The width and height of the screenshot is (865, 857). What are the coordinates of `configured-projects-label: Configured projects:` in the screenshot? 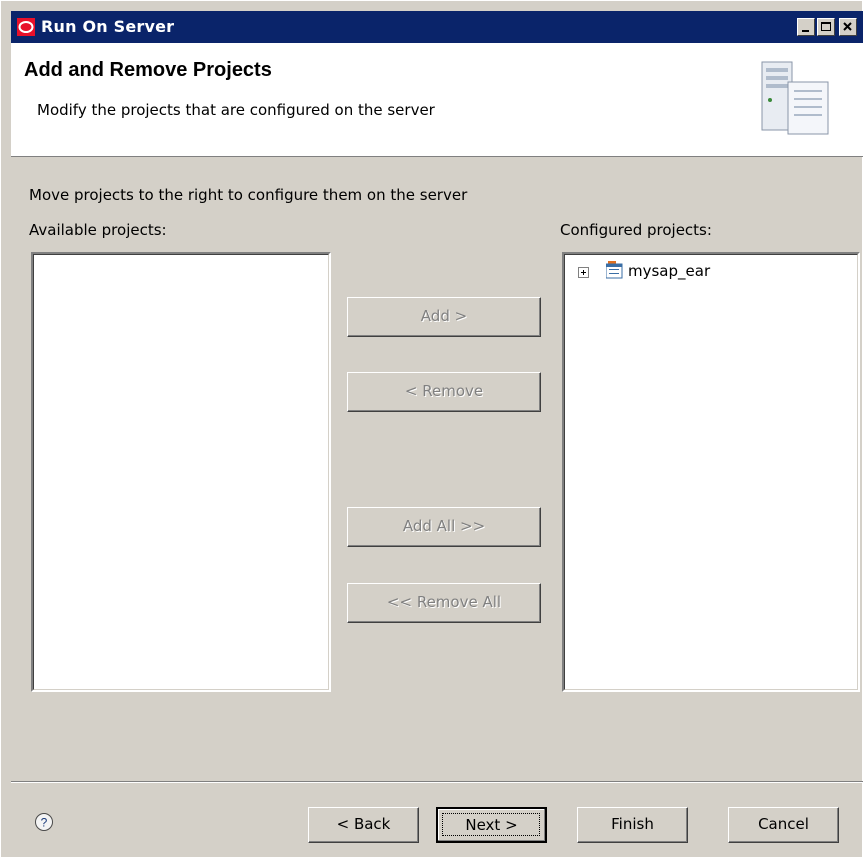 It's located at (636, 230).